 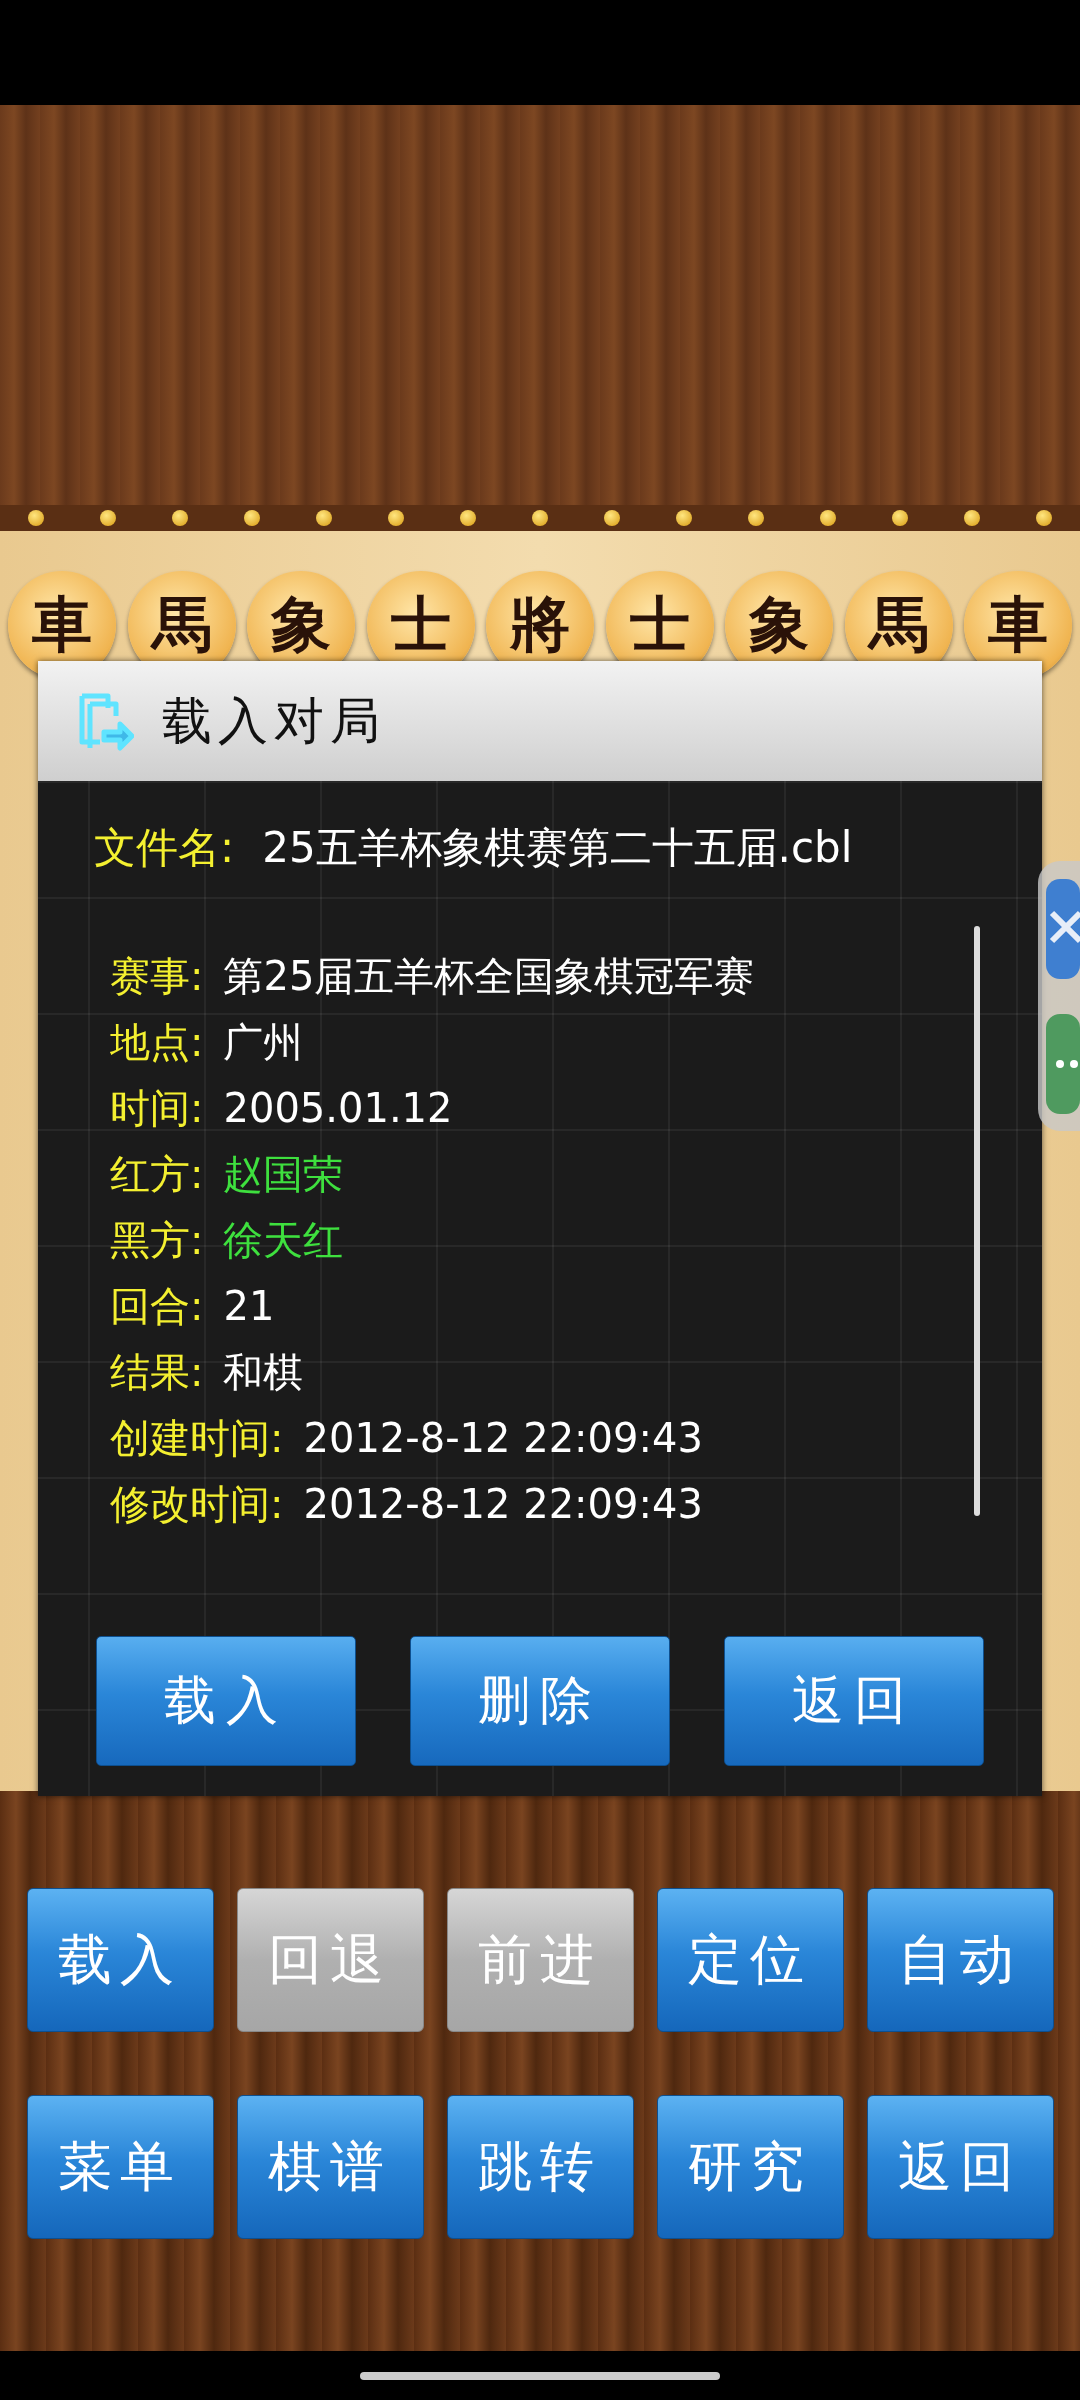 I want to click on field-label: 时间:, so click(x=157, y=1108).